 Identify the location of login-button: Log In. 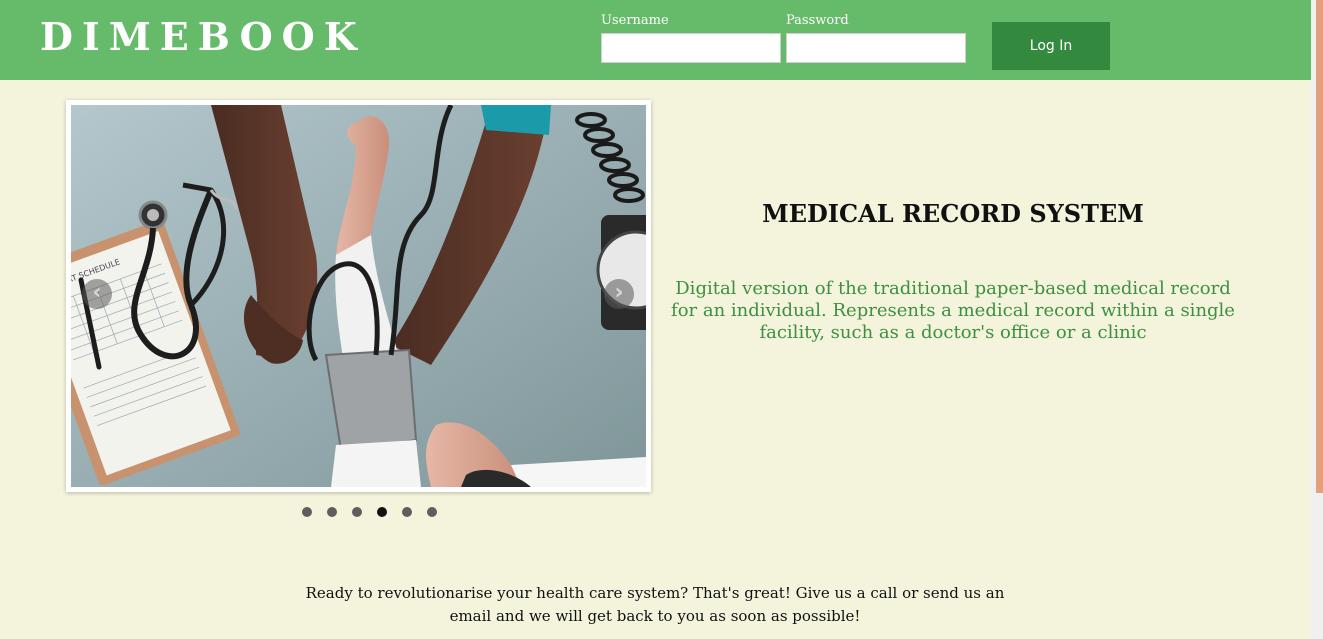
(1051, 46).